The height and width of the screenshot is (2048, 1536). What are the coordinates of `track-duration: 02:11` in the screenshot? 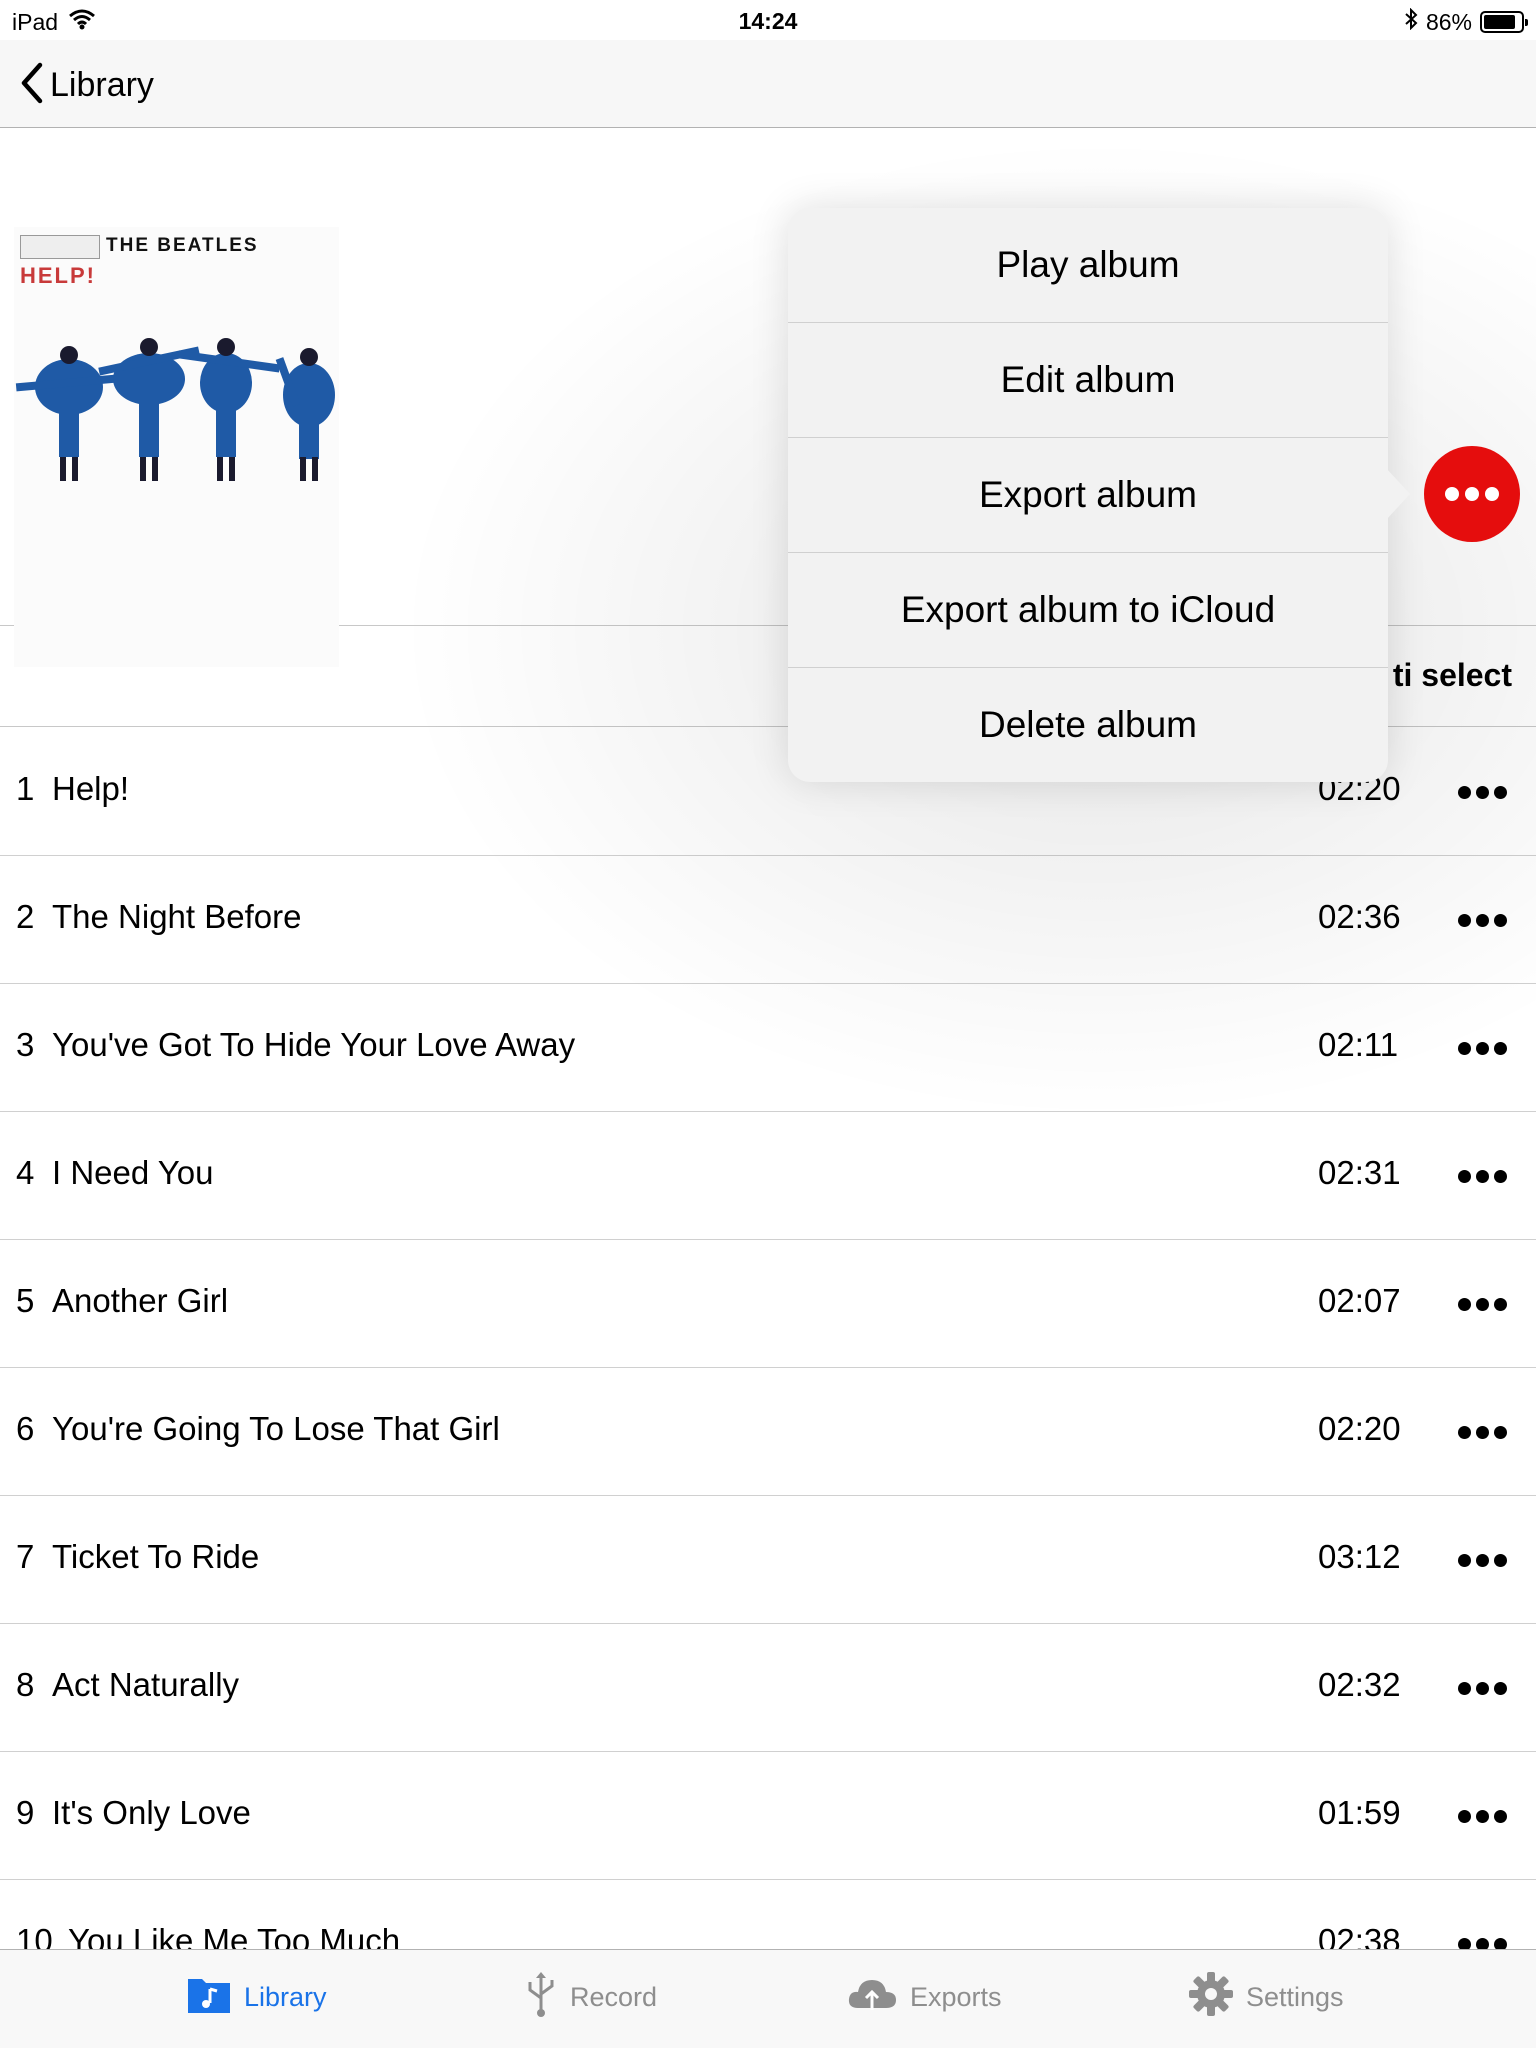 It's located at (1358, 1044).